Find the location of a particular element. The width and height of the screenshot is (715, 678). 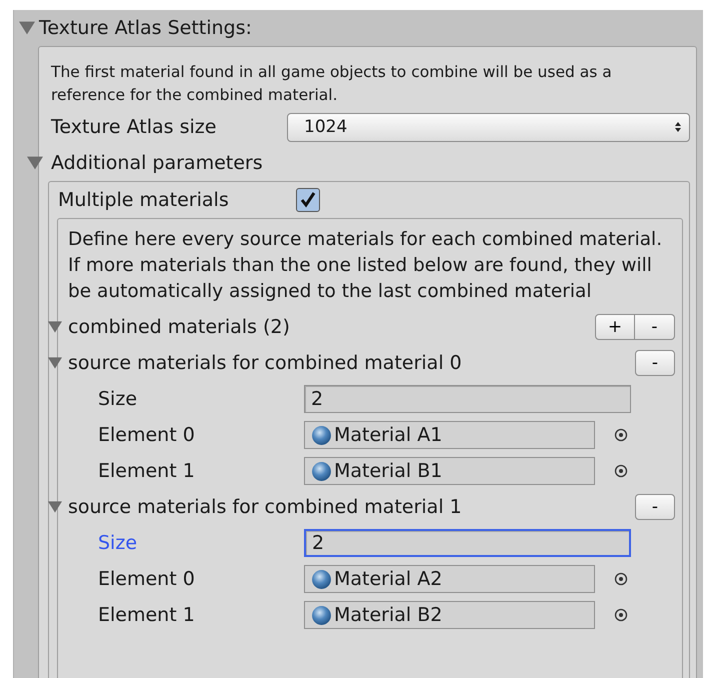

section-title: Texture Atlas Settings: is located at coordinates (145, 28).